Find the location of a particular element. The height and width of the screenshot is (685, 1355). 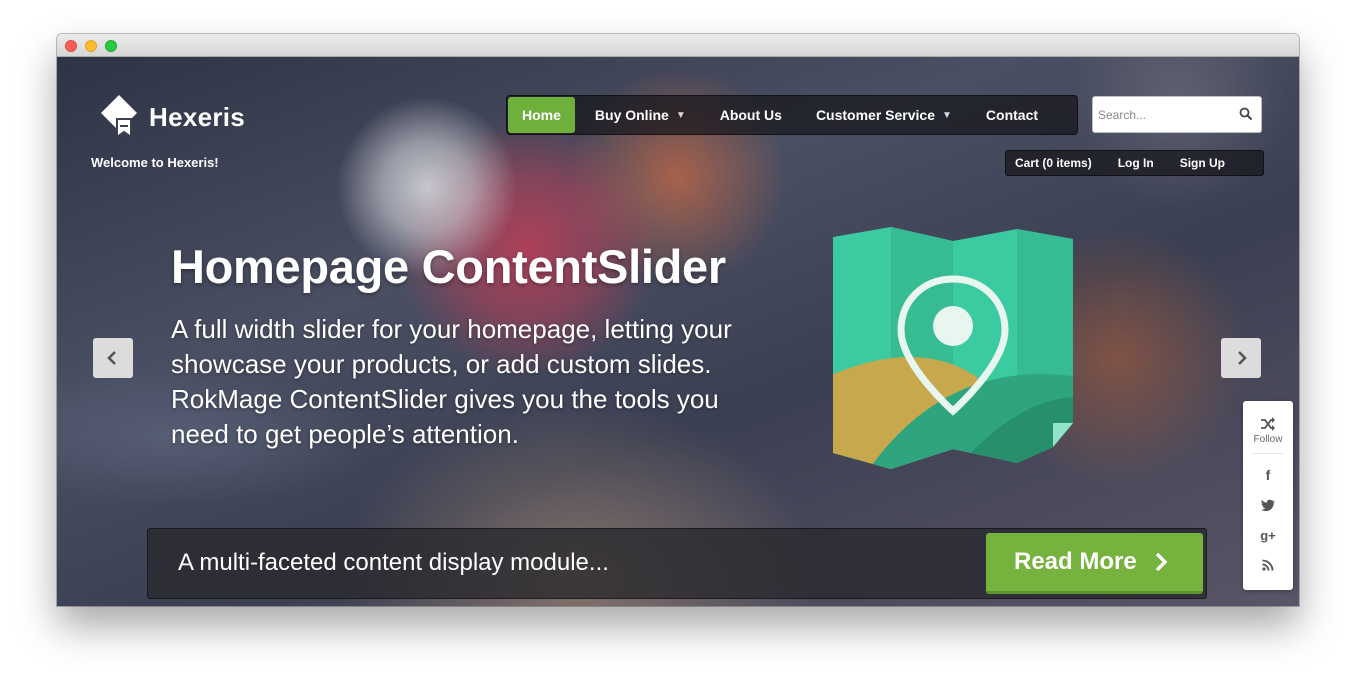

google-plus-icon: g+ is located at coordinates (1268, 535).